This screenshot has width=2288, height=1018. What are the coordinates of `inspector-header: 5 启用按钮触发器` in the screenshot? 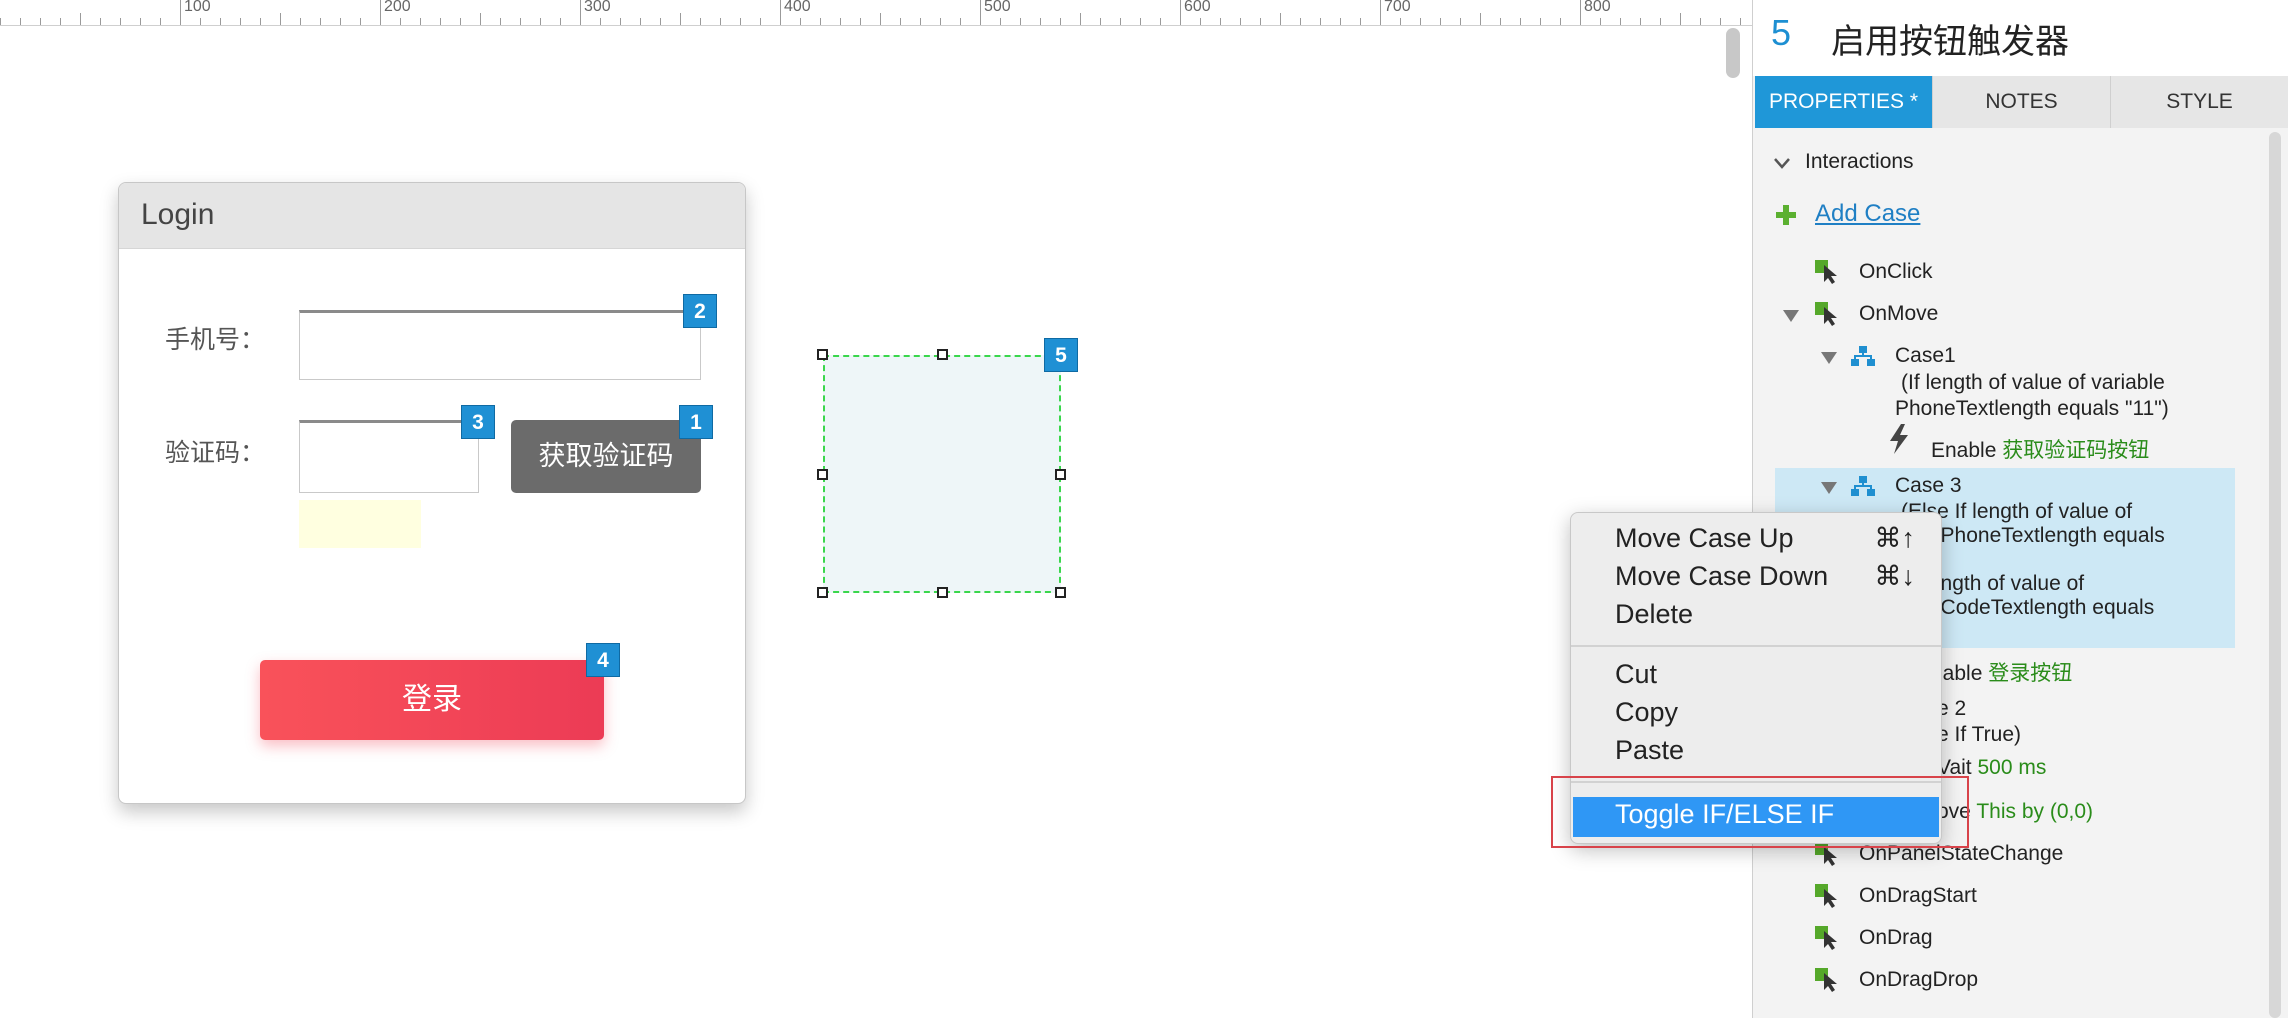 It's located at (2020, 38).